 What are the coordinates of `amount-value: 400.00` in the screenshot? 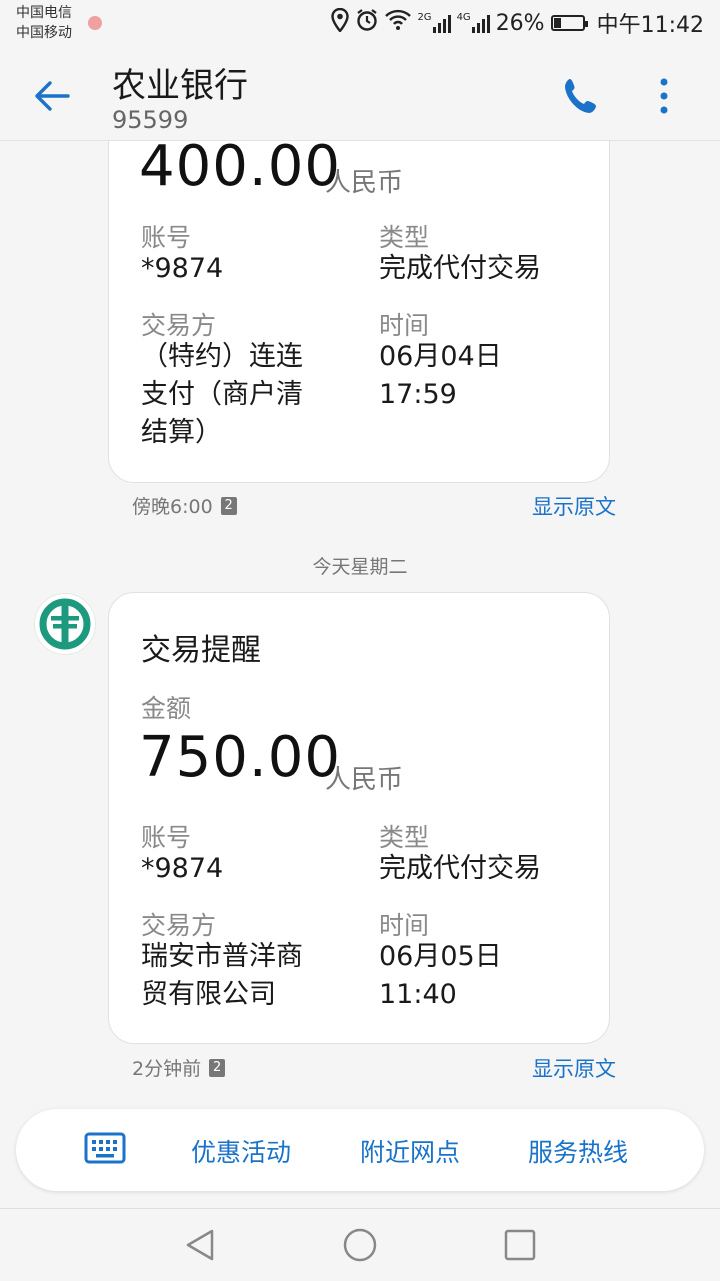 It's located at (240, 170).